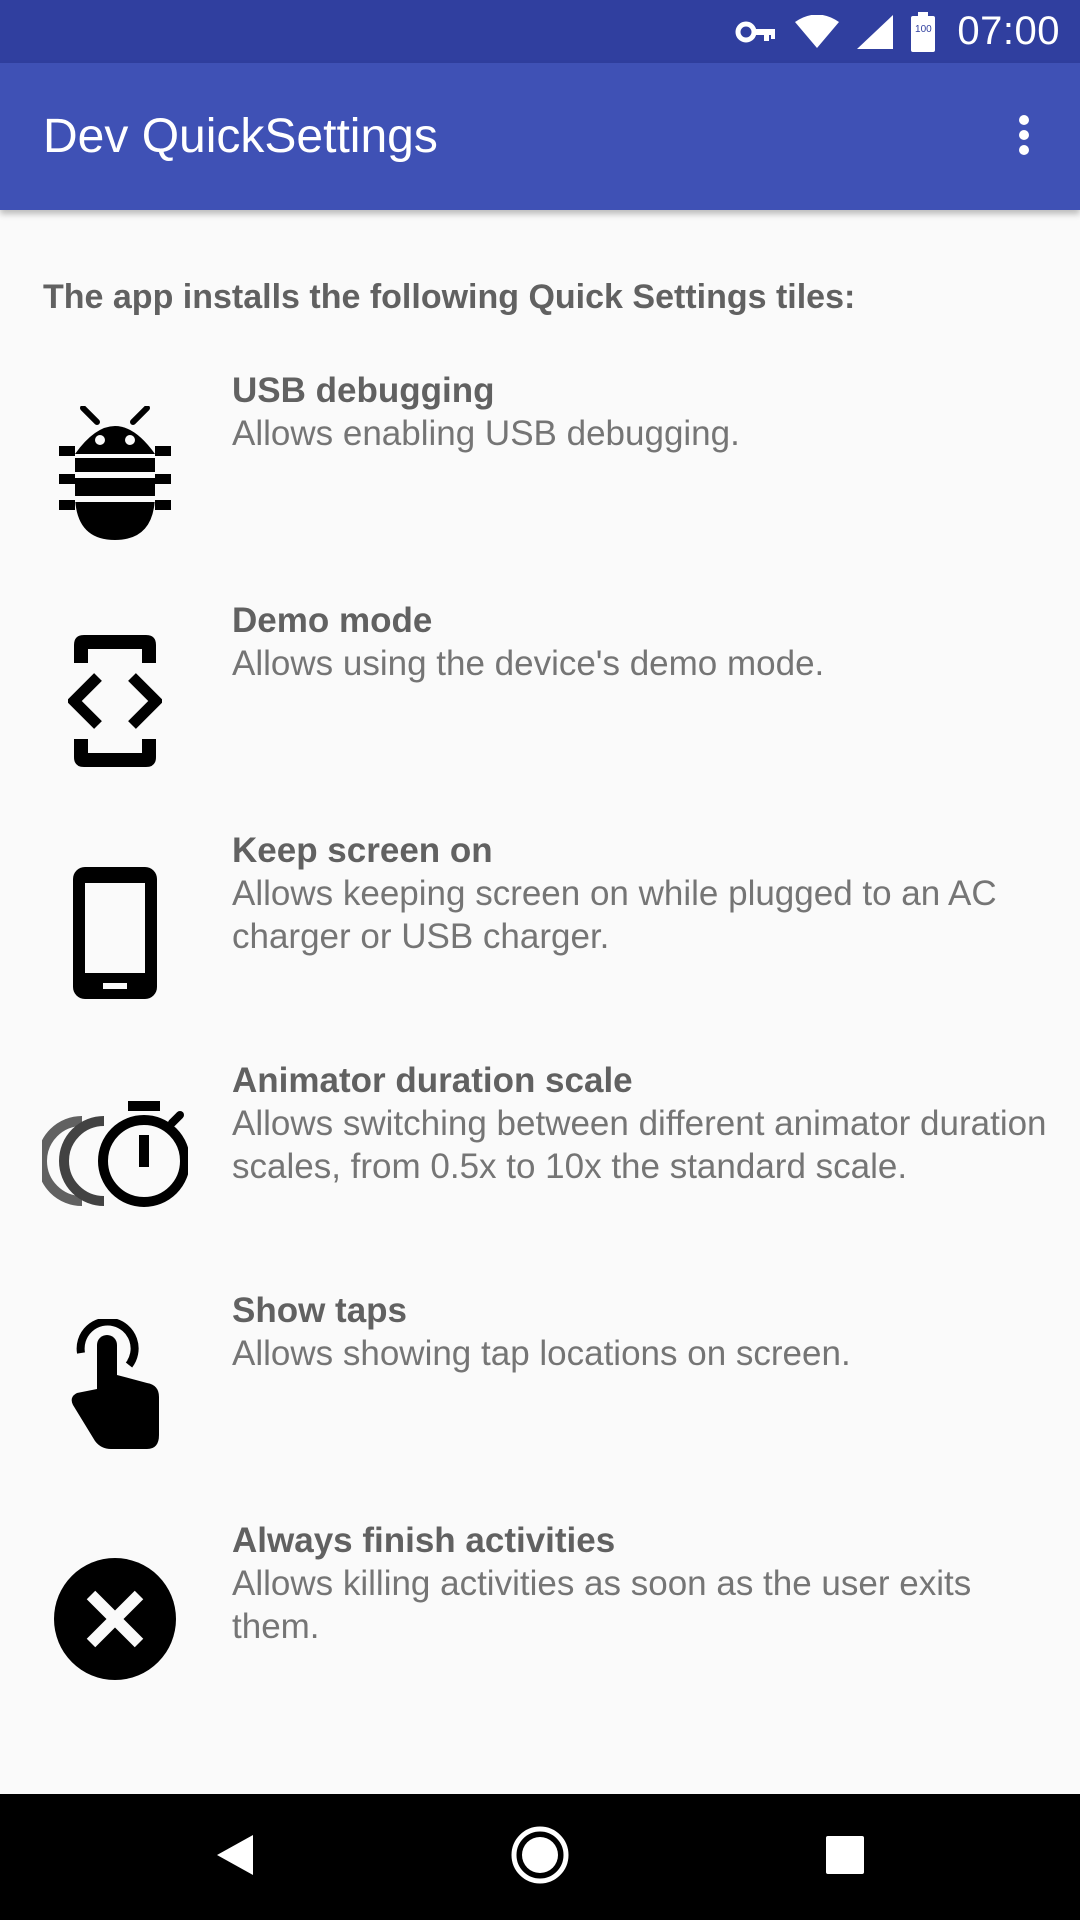 This screenshot has height=1920, width=1080. Describe the element at coordinates (486, 433) in the screenshot. I see `tile-description: Allows enabling USB debugging.` at that location.